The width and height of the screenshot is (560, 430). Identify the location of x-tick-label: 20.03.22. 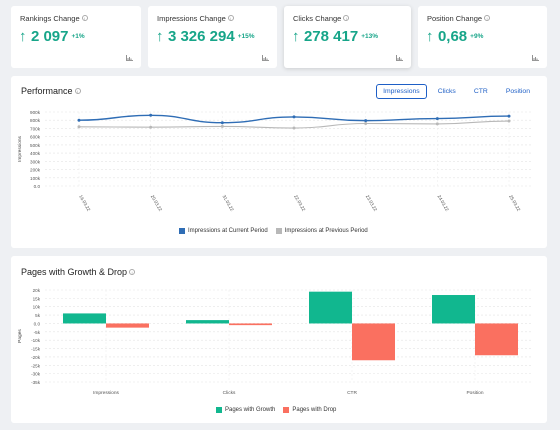
(156, 203).